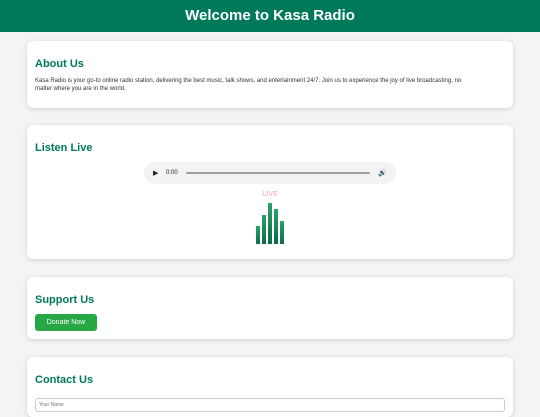 The image size is (540, 417). Describe the element at coordinates (66, 322) in the screenshot. I see `donate-button: Donate Now` at that location.